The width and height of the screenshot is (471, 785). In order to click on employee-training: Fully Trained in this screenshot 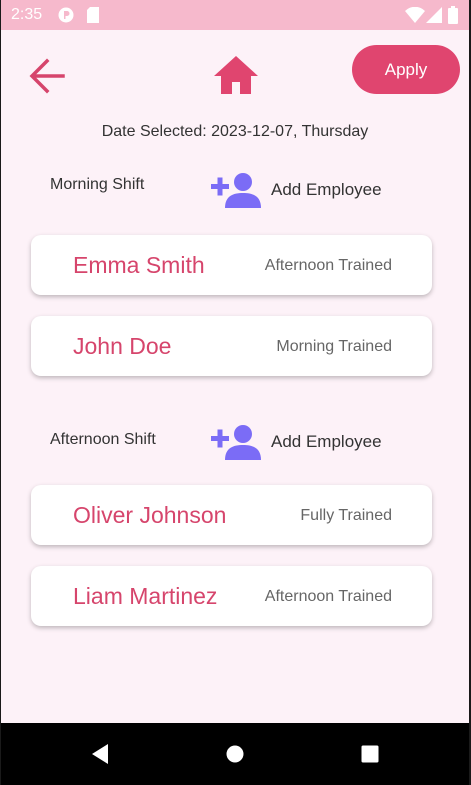, I will do `click(346, 515)`.